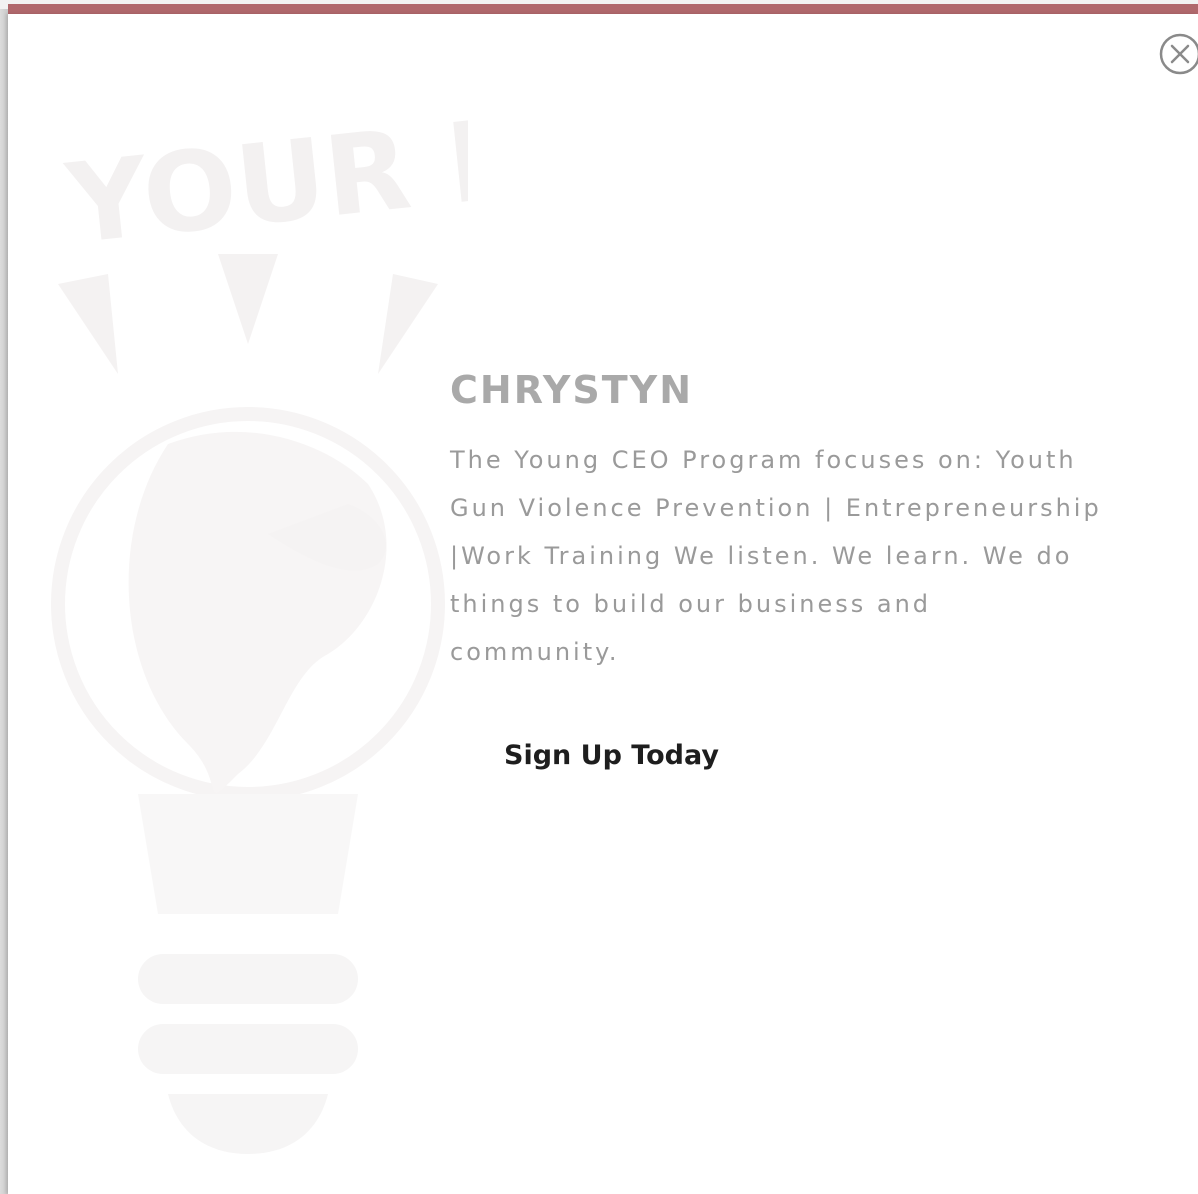  What do you see at coordinates (4, 601) in the screenshot?
I see `background-page-edge` at bounding box center [4, 601].